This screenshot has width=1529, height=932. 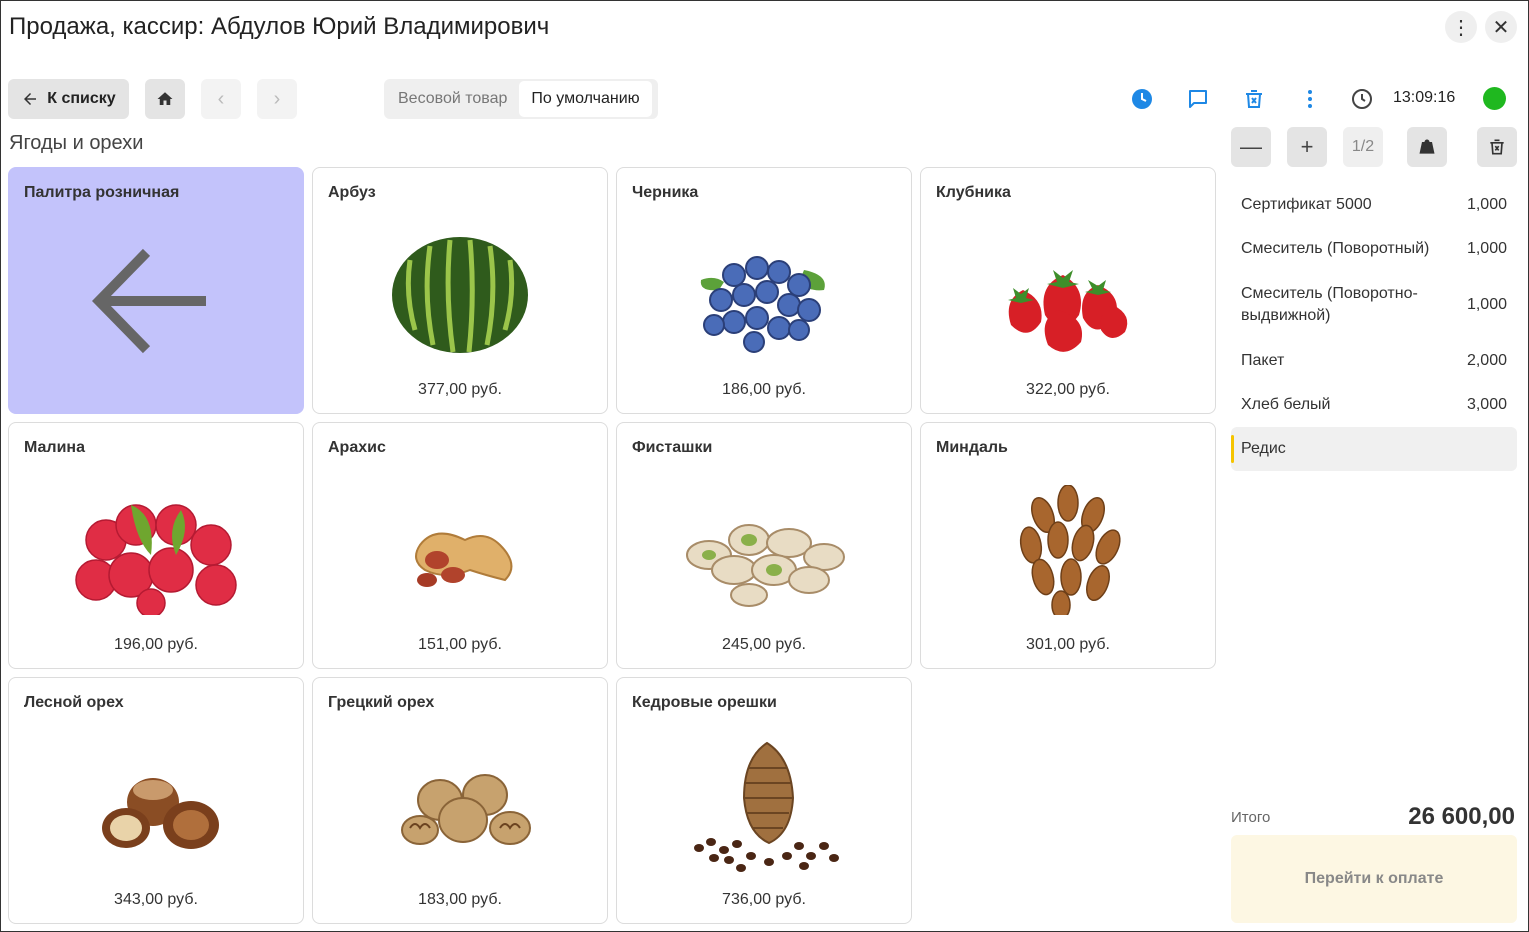 What do you see at coordinates (1424, 97) in the screenshot?
I see `current-time: 13:09:16` at bounding box center [1424, 97].